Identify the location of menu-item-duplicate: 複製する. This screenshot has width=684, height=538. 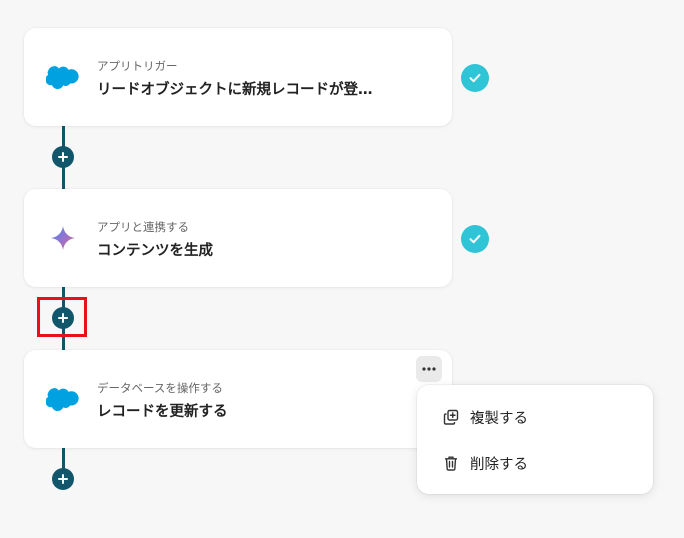
(535, 417).